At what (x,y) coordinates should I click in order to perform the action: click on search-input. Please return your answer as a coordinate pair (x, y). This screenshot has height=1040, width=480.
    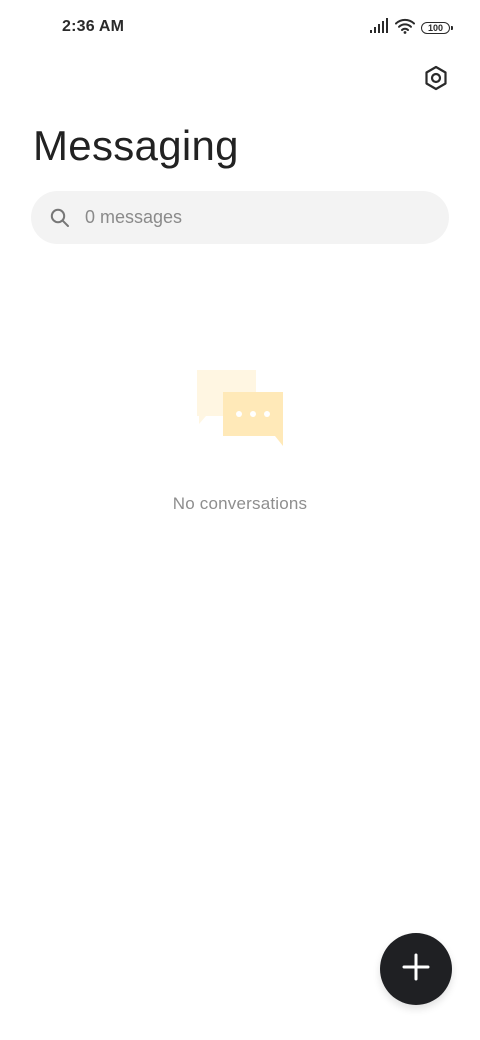
    Looking at the image, I should click on (245, 217).